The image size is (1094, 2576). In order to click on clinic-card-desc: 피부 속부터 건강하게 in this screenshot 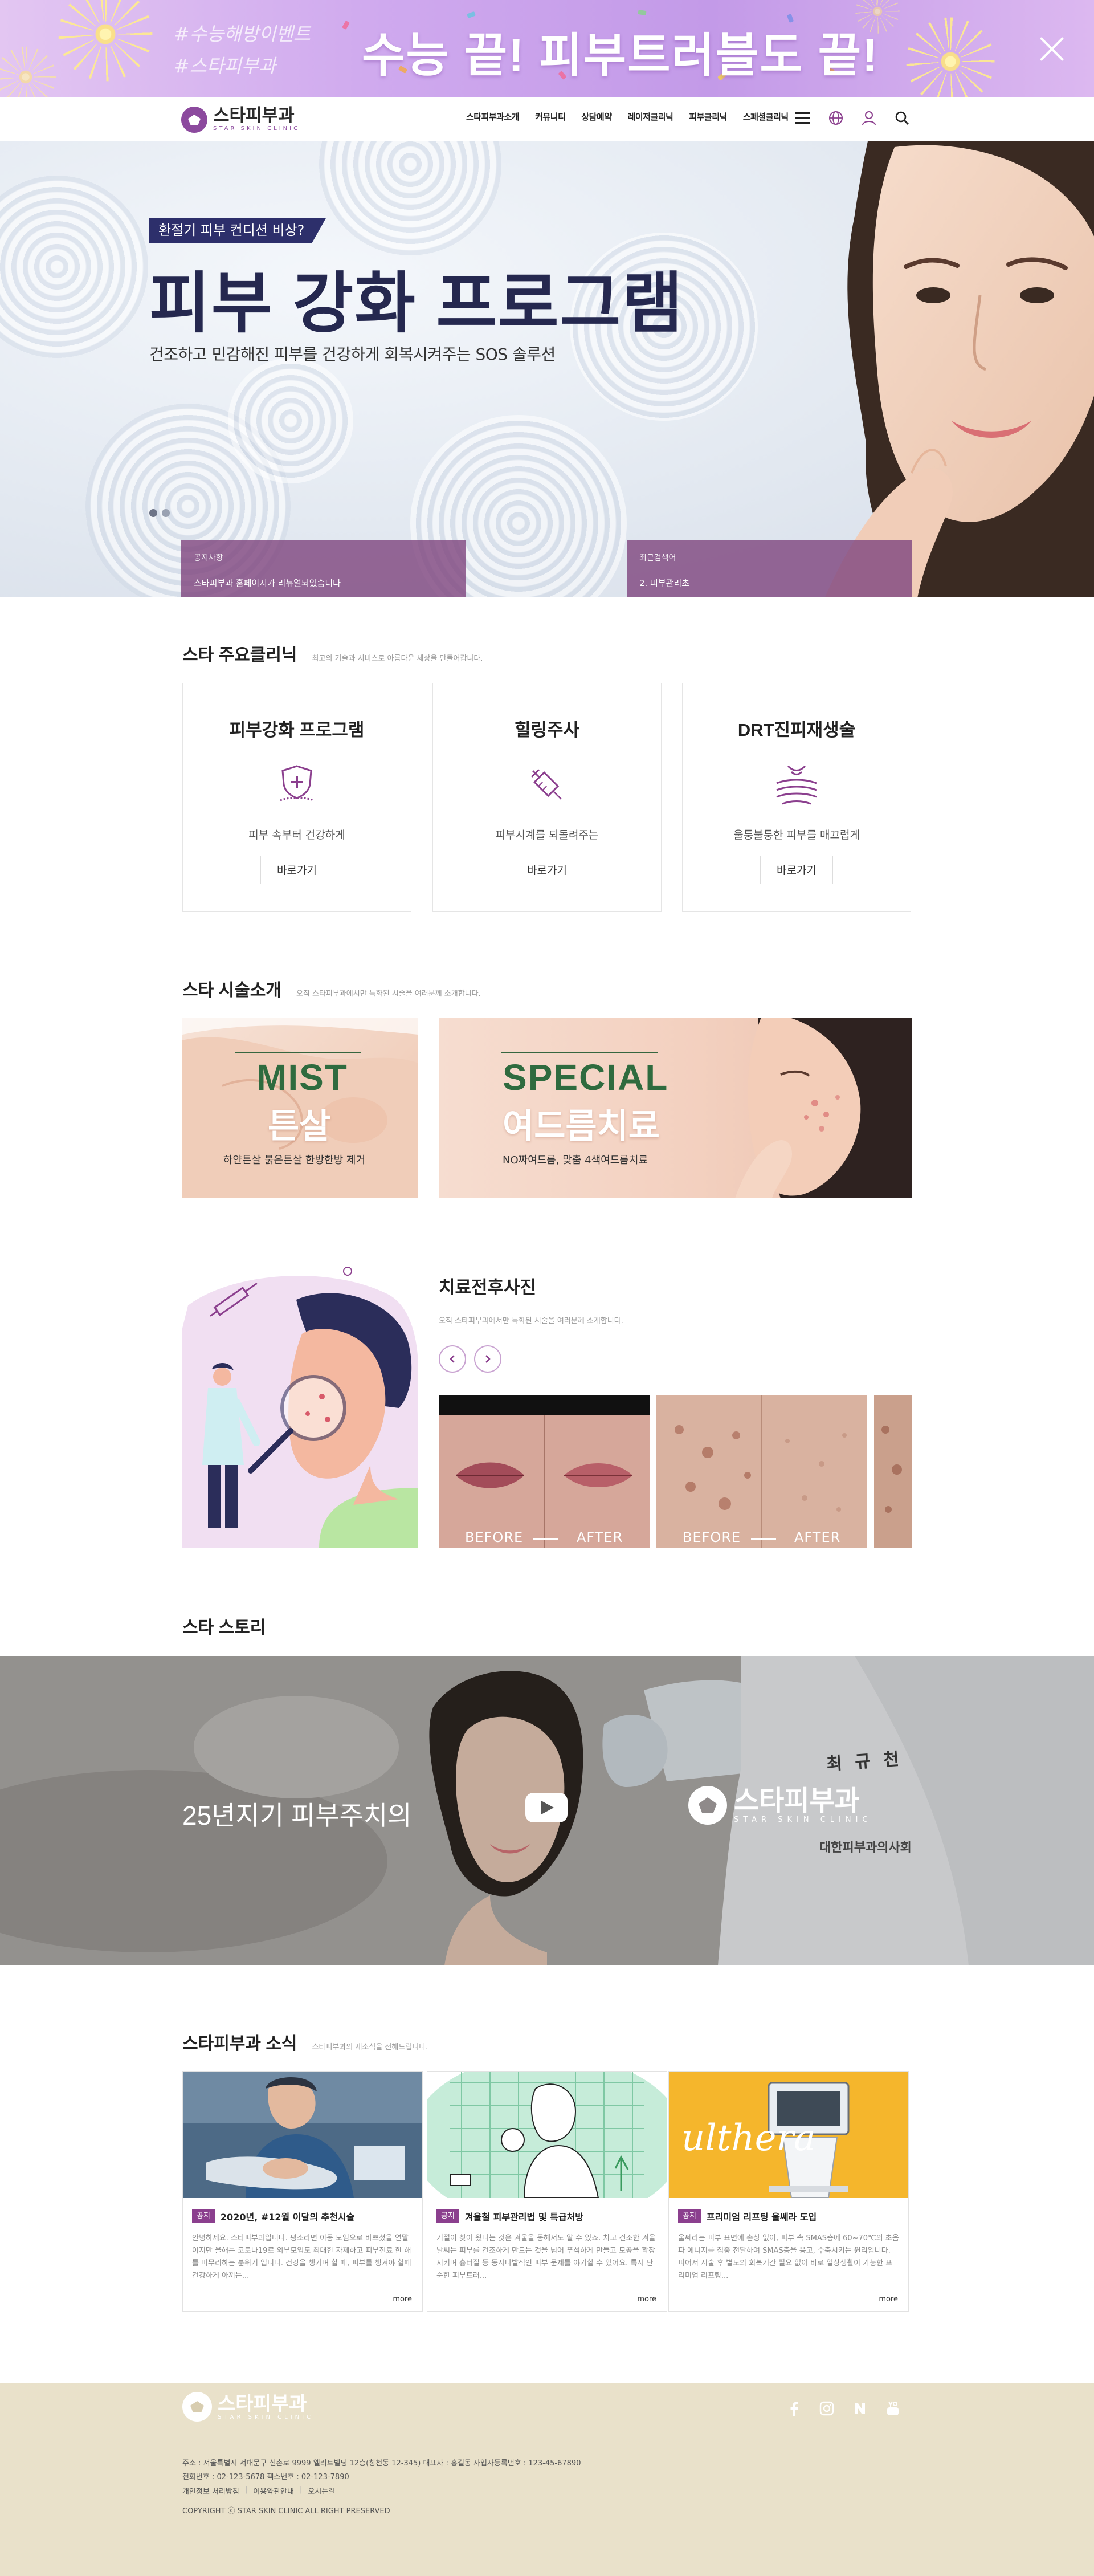, I will do `click(296, 835)`.